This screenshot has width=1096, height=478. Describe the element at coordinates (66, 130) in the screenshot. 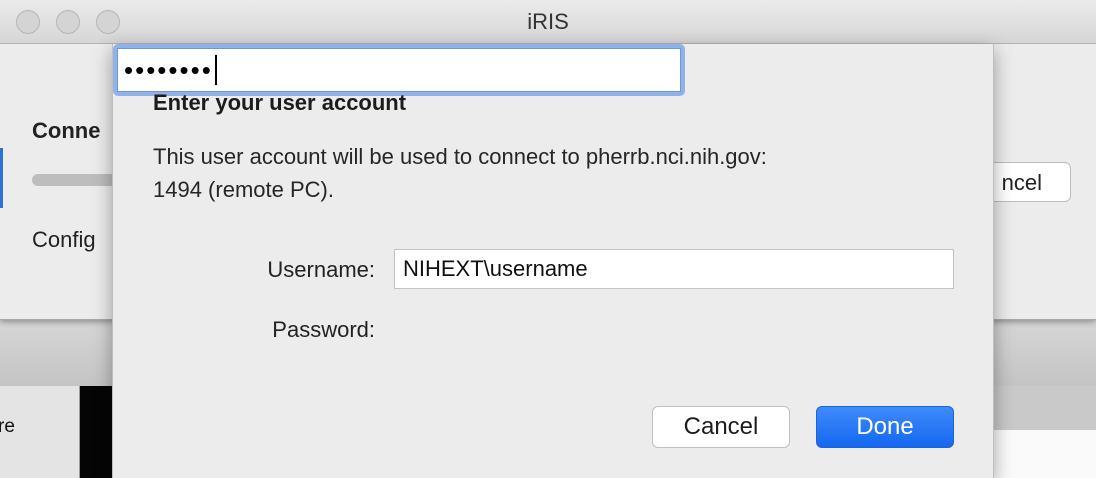

I see `connecting-heading: Conne` at that location.